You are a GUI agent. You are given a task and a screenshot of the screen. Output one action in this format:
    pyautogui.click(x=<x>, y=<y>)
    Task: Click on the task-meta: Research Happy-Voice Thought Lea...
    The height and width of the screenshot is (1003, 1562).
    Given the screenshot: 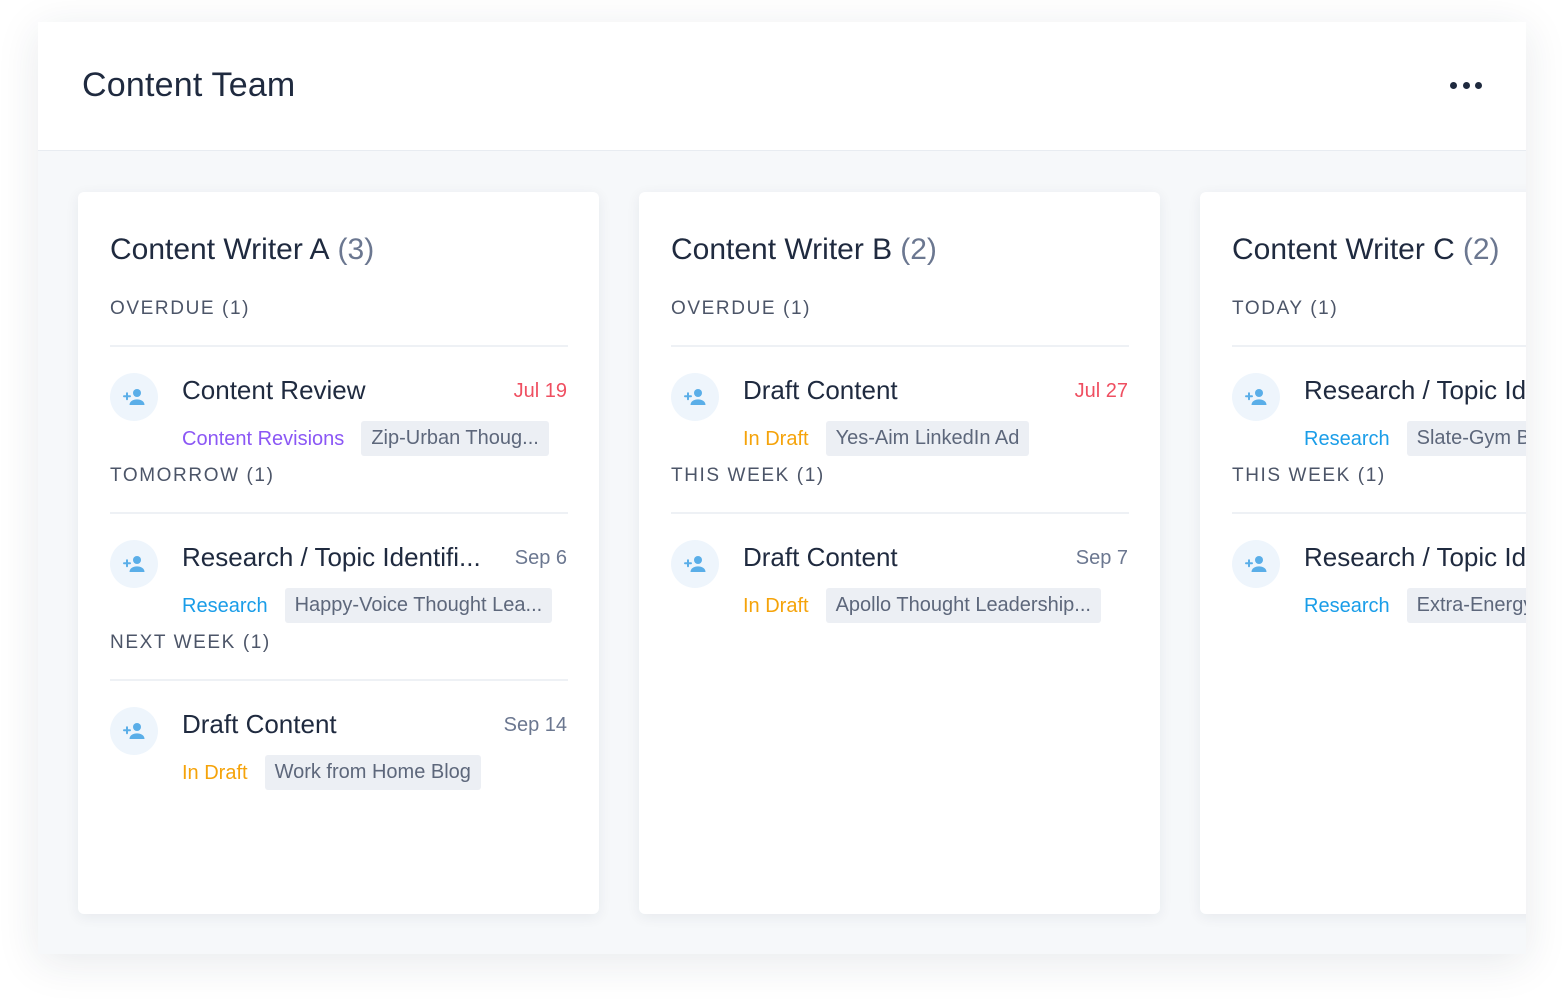 What is the action you would take?
    pyautogui.click(x=367, y=605)
    